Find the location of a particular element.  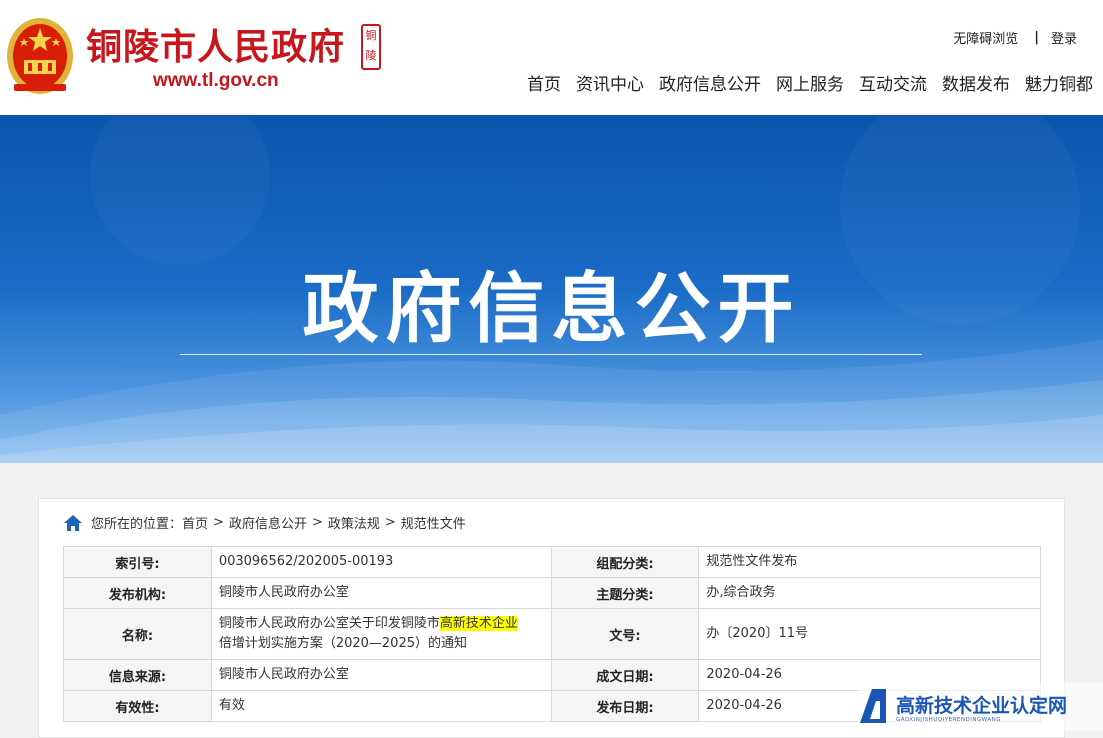

category-value: 规范性文件发布 is located at coordinates (869, 562).